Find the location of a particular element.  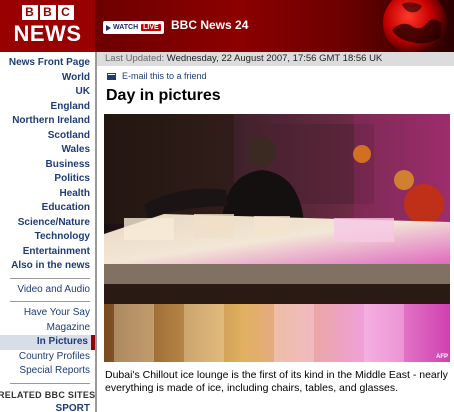

nav-item-scotland: Scotland is located at coordinates (47, 136).